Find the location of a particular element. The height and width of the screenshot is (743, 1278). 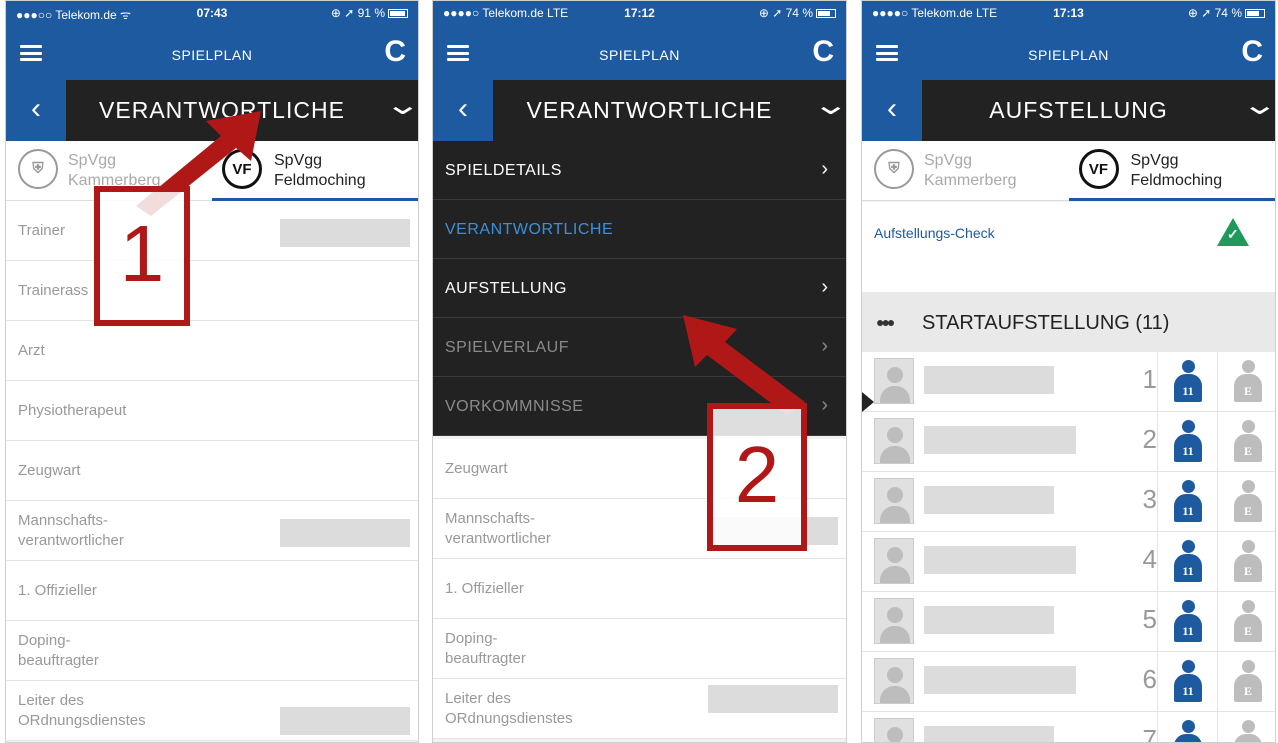

menu-item-spieldetails: SPIELDETAILS › is located at coordinates (639, 170).